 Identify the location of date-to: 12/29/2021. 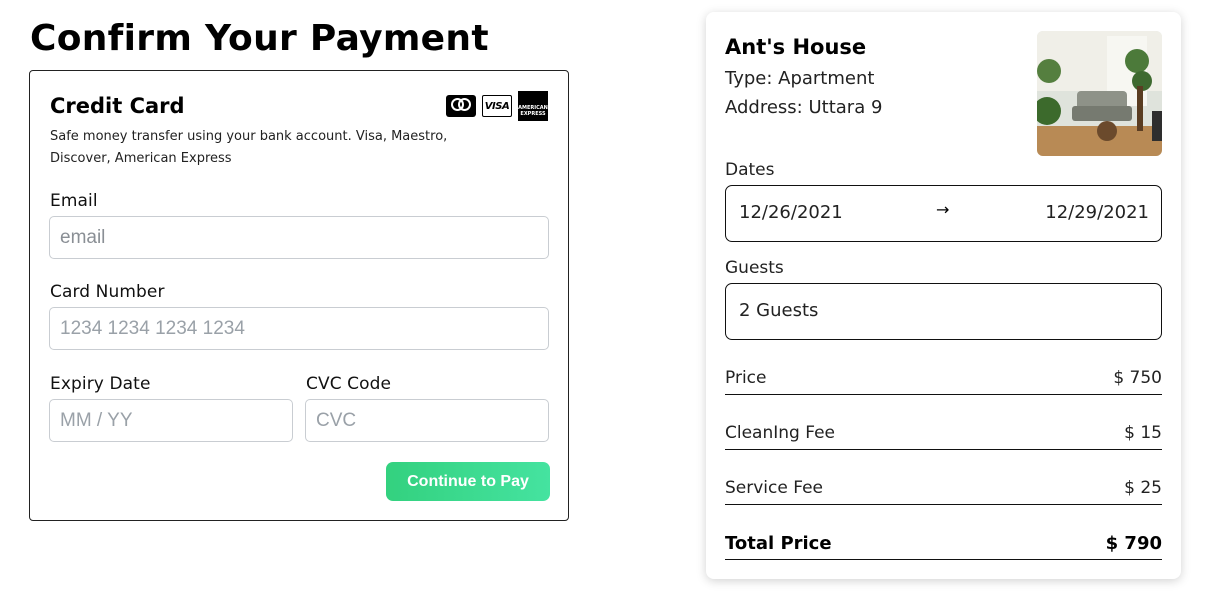
(1097, 212).